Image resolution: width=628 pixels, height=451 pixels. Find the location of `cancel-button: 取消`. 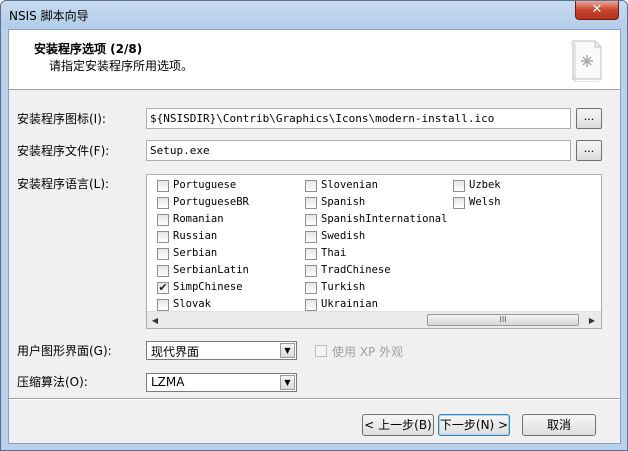

cancel-button: 取消 is located at coordinates (559, 425).